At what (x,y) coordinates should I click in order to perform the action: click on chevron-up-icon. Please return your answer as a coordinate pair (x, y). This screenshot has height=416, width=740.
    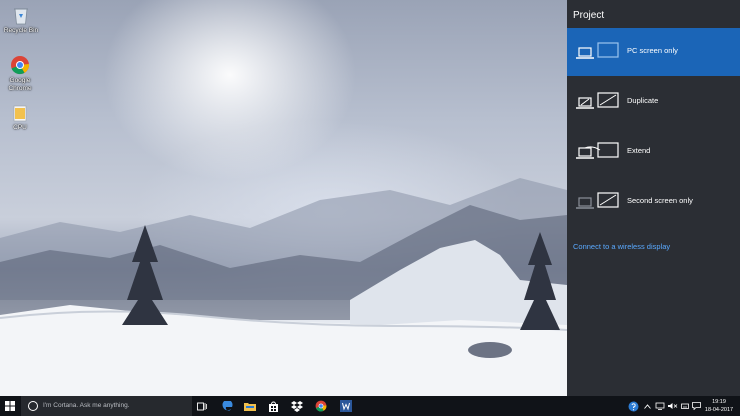
    Looking at the image, I should click on (647, 406).